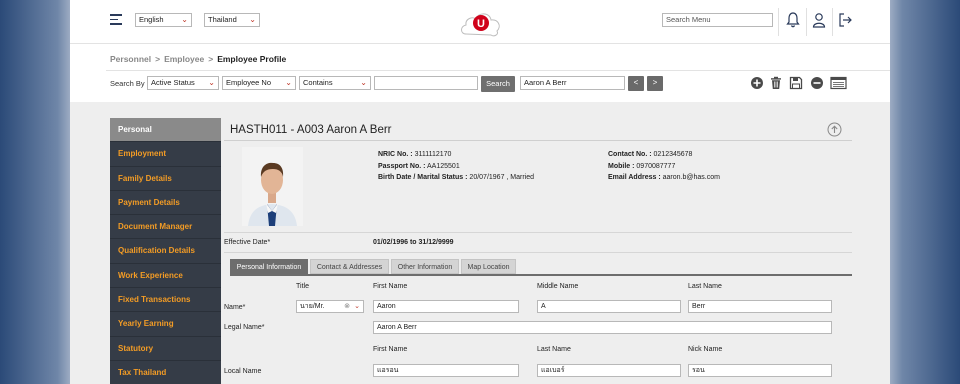  Describe the element at coordinates (609, 306) in the screenshot. I see `middle-name-field: A` at that location.